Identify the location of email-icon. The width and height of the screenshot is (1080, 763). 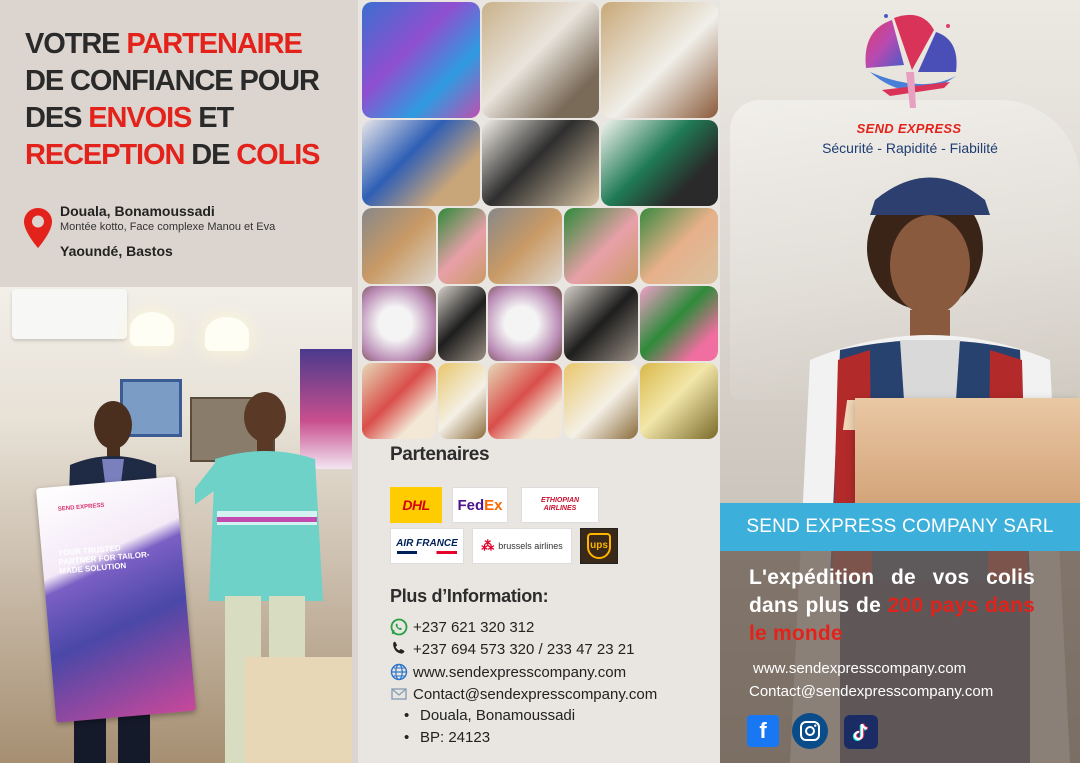
(399, 694).